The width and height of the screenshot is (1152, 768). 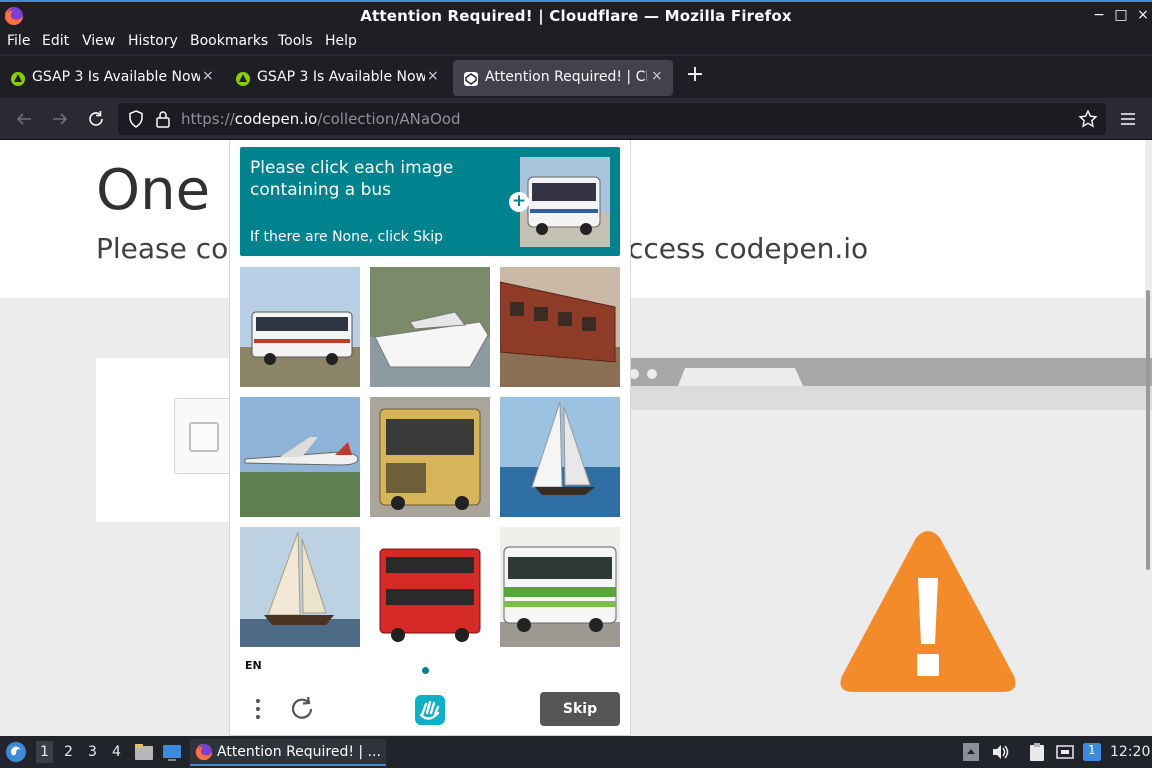 What do you see at coordinates (276, 119) in the screenshot?
I see `url-host: codepen.io` at bounding box center [276, 119].